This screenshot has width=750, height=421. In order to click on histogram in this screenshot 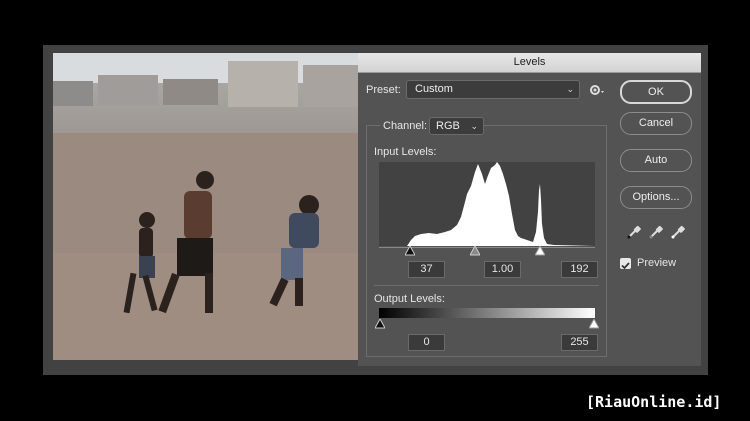, I will do `click(487, 204)`.